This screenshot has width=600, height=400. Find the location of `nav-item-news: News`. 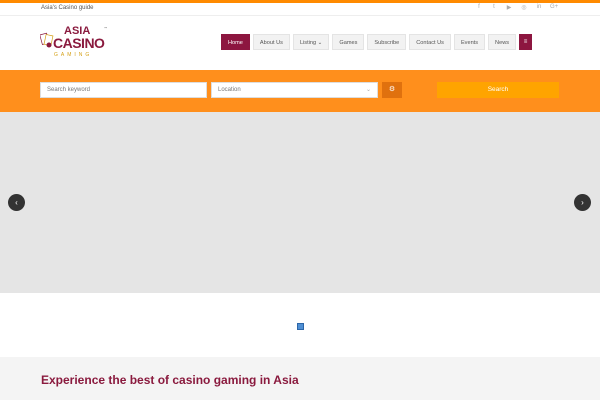

nav-item-news: News is located at coordinates (502, 42).